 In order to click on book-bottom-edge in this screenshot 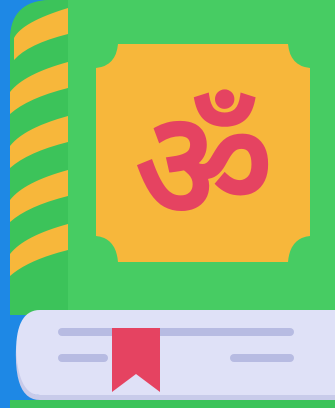, I will do `click(172, 404)`.